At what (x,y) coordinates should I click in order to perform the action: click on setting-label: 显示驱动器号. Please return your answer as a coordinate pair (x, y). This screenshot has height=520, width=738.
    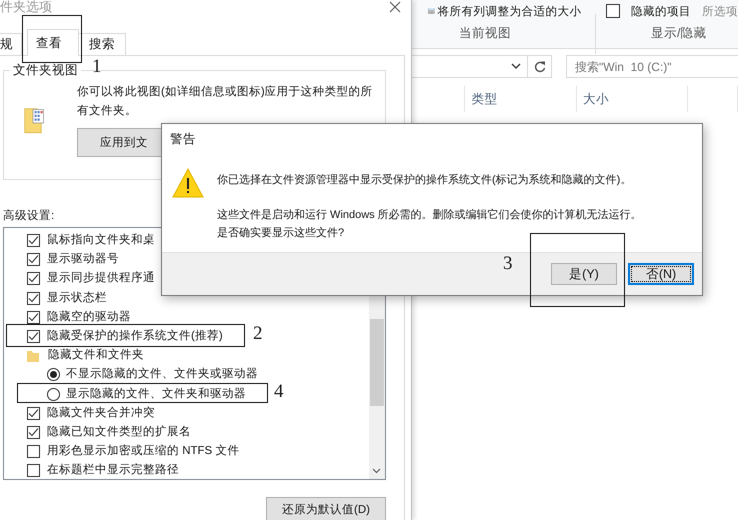
    Looking at the image, I should click on (83, 259).